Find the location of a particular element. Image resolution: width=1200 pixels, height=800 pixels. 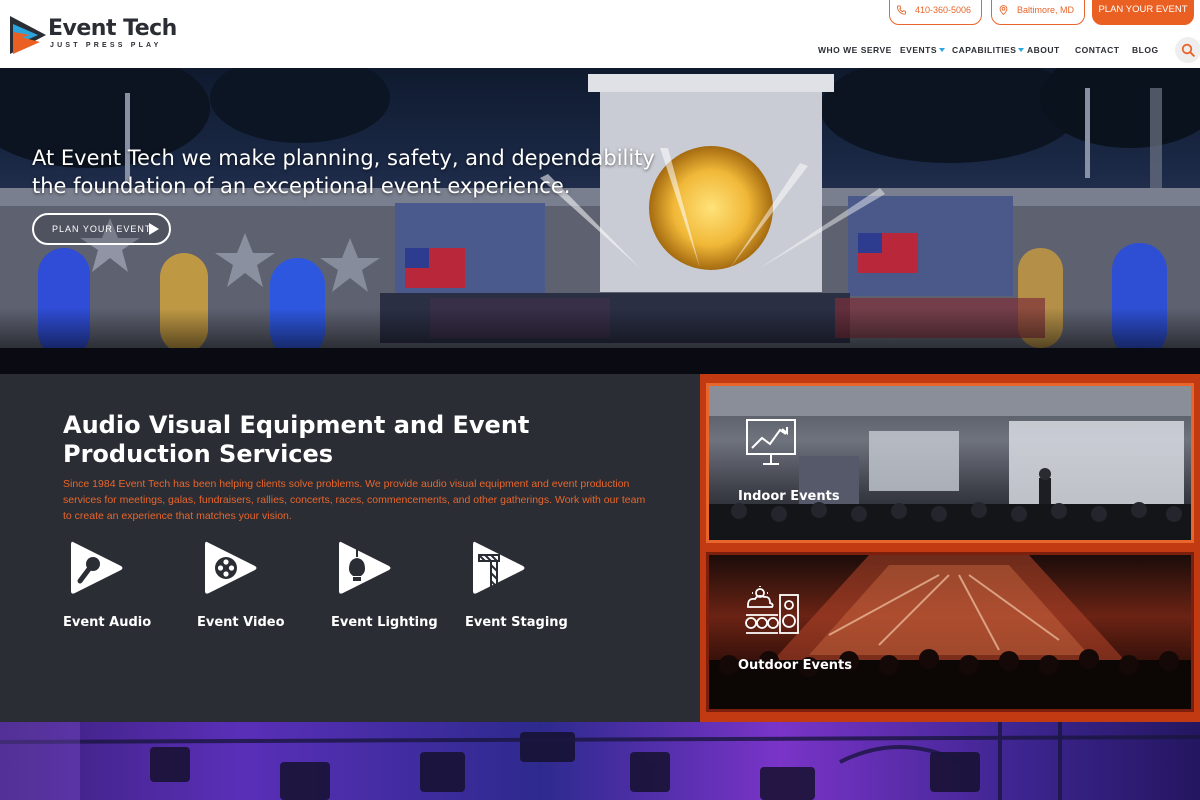

nav-item-label: CONTACT is located at coordinates (1097, 50).